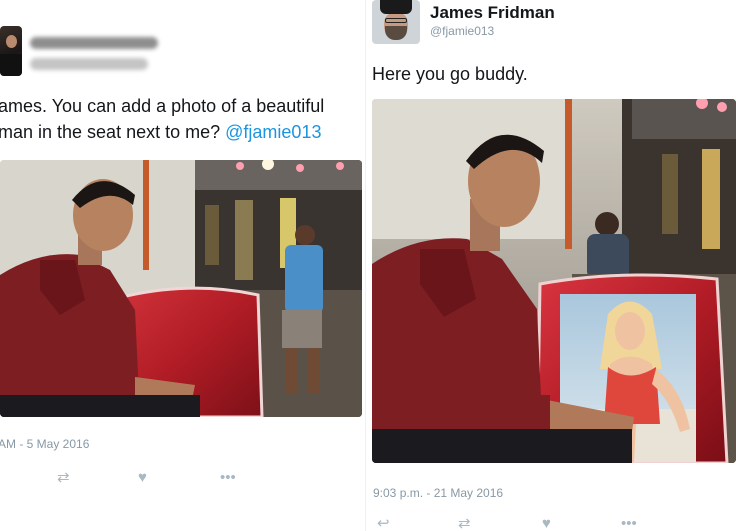 The width and height of the screenshot is (736, 531). I want to click on display-name: James Fridman, so click(492, 13).